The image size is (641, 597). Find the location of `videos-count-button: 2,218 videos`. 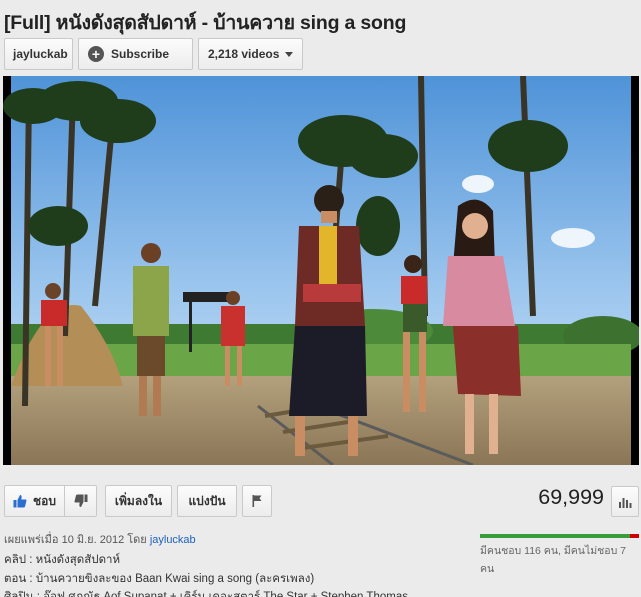

videos-count-button: 2,218 videos is located at coordinates (250, 54).